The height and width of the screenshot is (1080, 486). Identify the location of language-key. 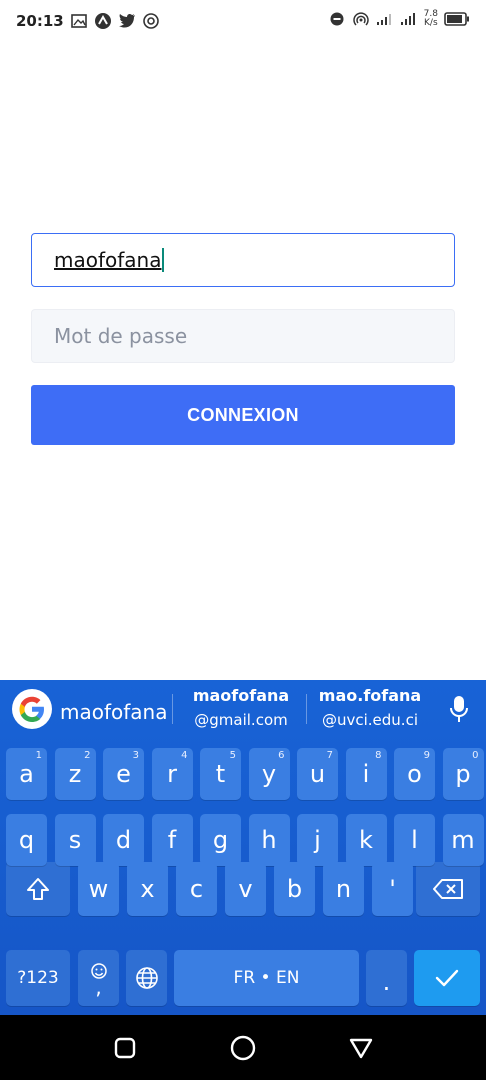
(146, 978).